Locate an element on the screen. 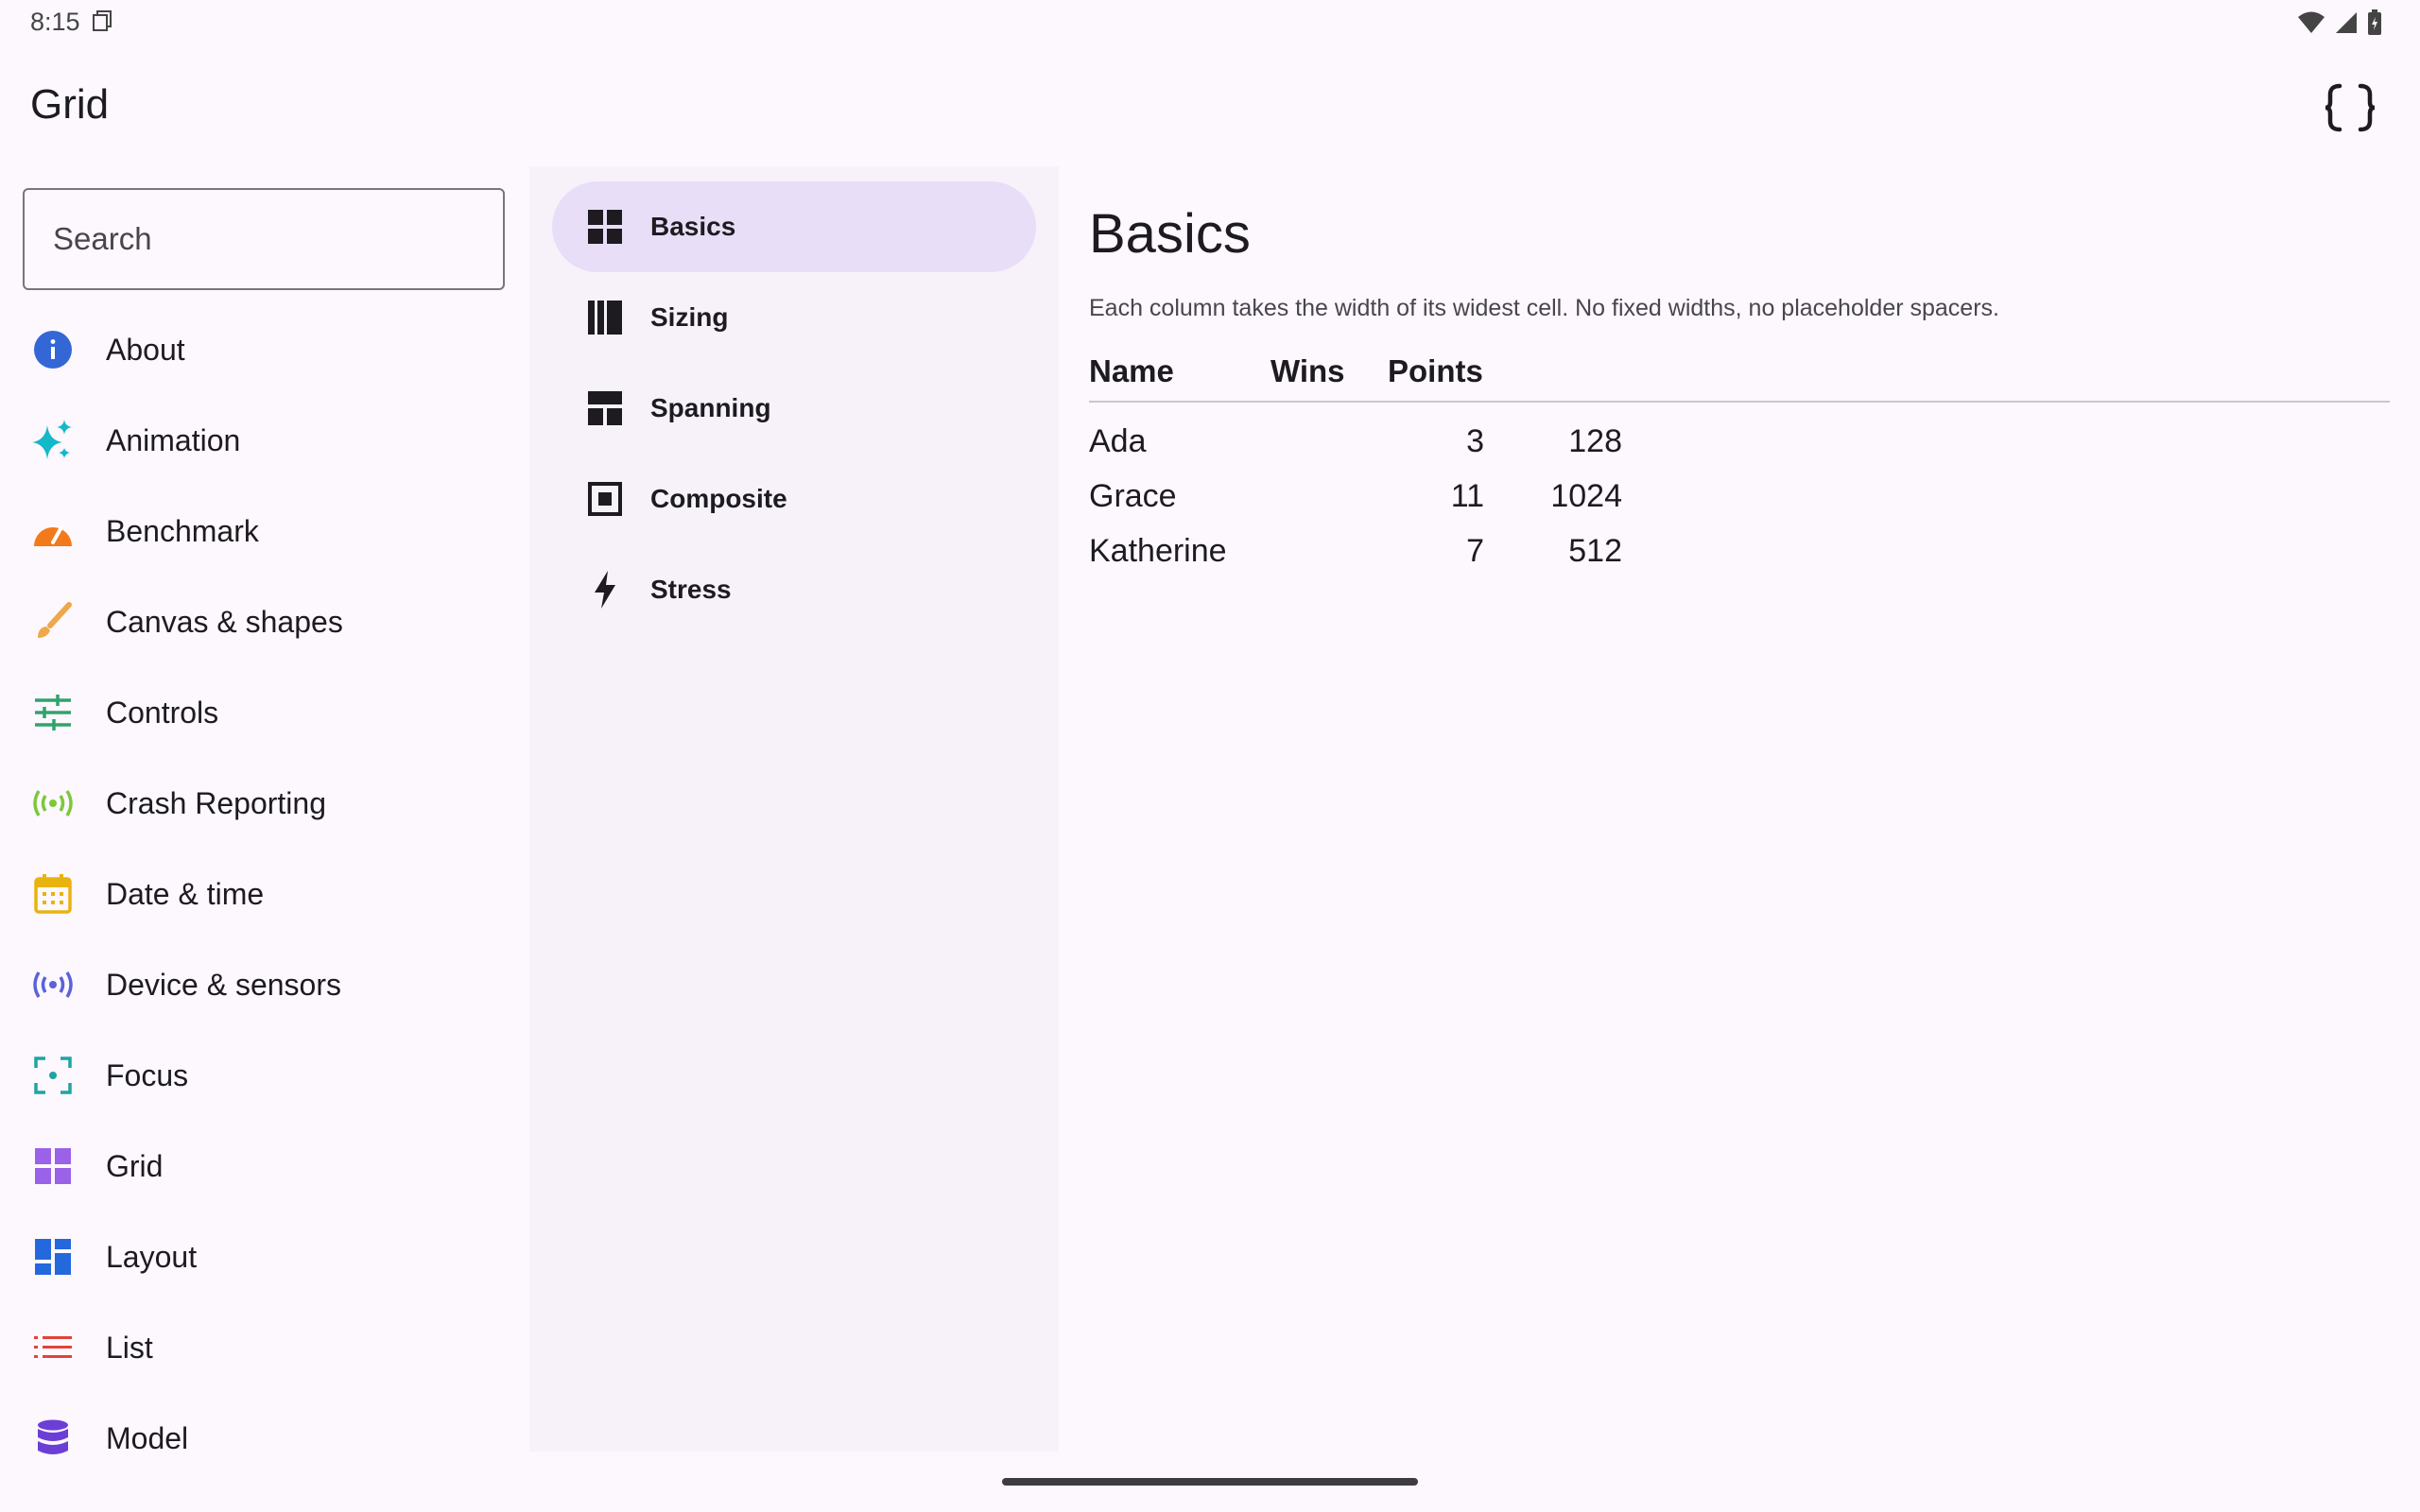  cell-signal-icon is located at coordinates (2346, 22).